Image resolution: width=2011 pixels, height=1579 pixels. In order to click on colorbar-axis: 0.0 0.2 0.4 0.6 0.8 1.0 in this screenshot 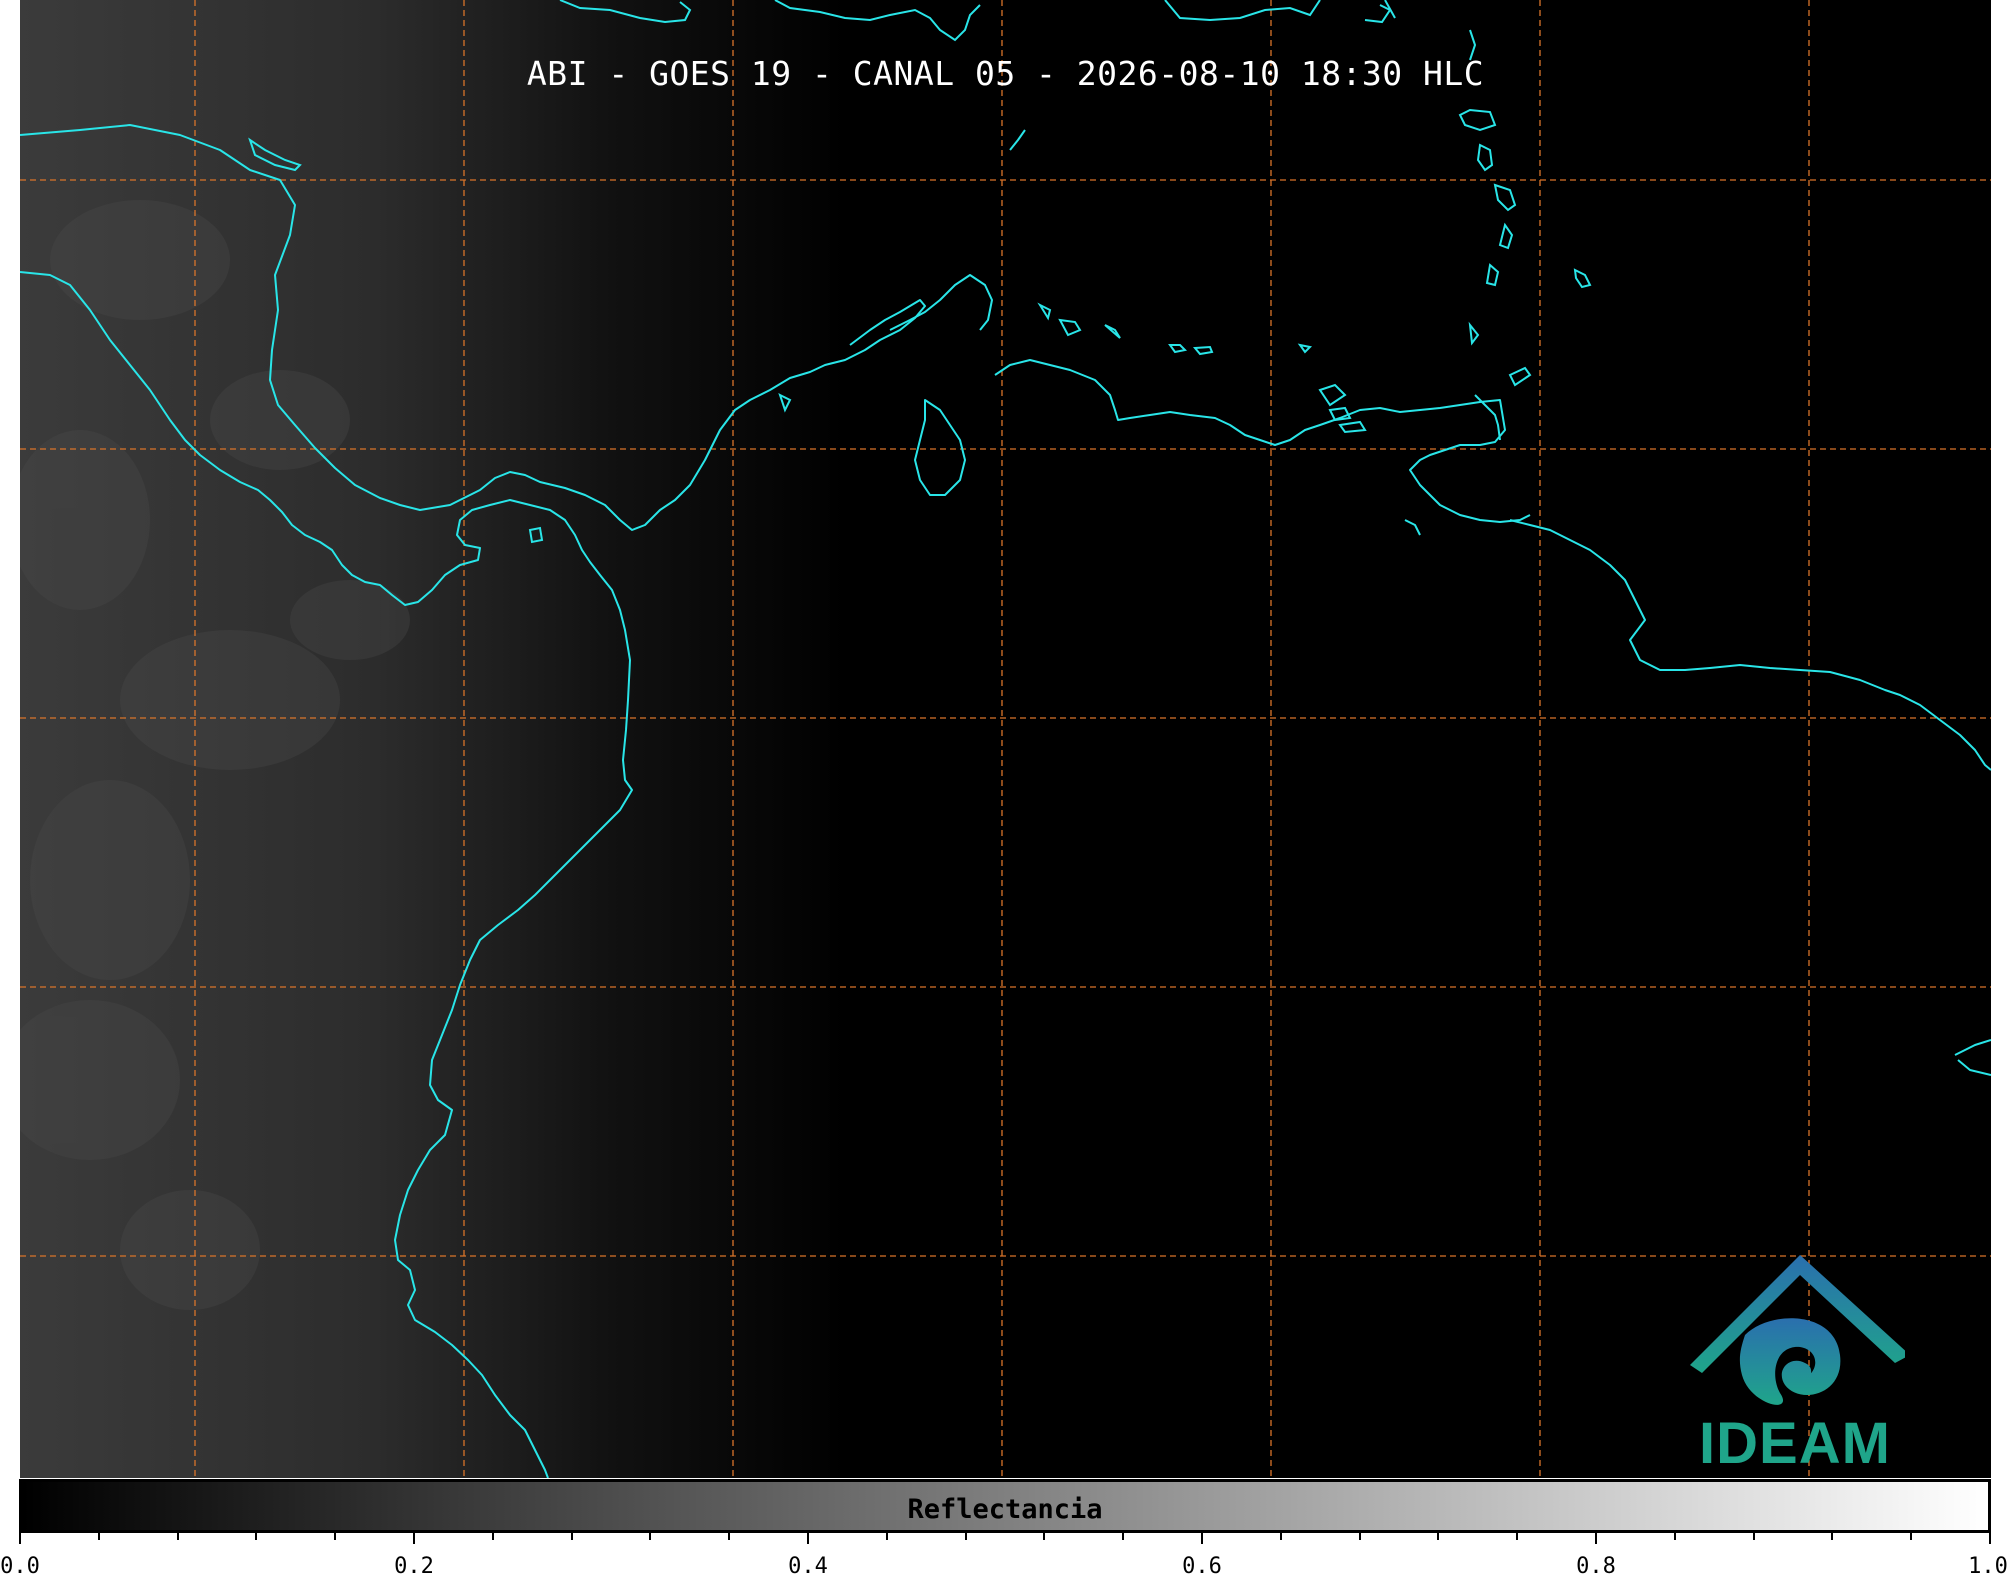, I will do `click(1005, 1556)`.